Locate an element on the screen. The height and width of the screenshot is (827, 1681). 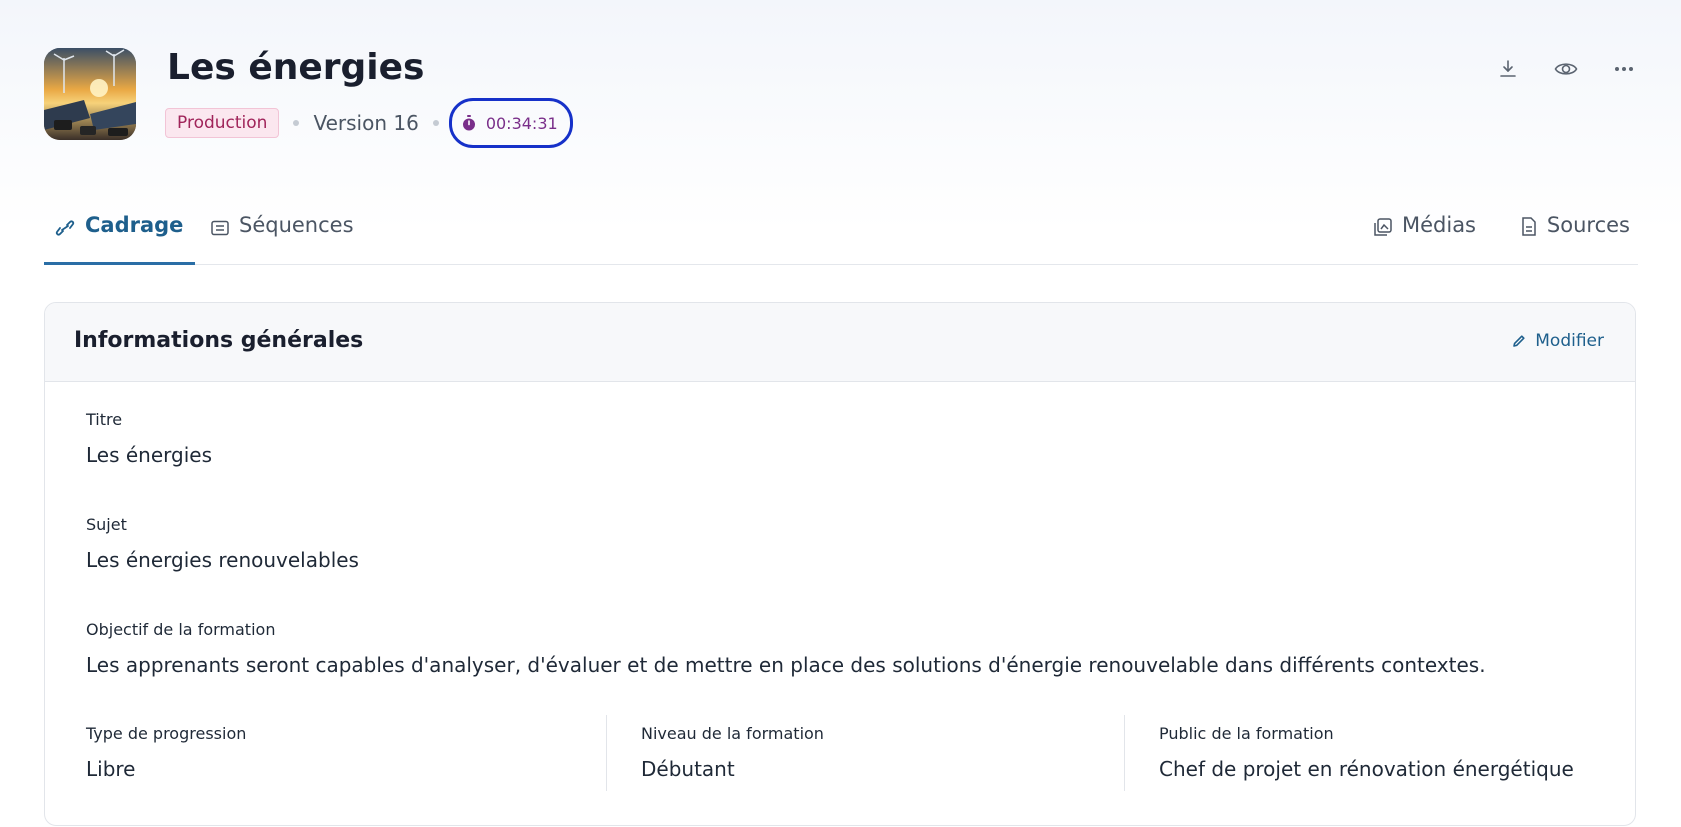
tab-bar: Cadrage Séquences Médias Sources is located at coordinates (840, 232).